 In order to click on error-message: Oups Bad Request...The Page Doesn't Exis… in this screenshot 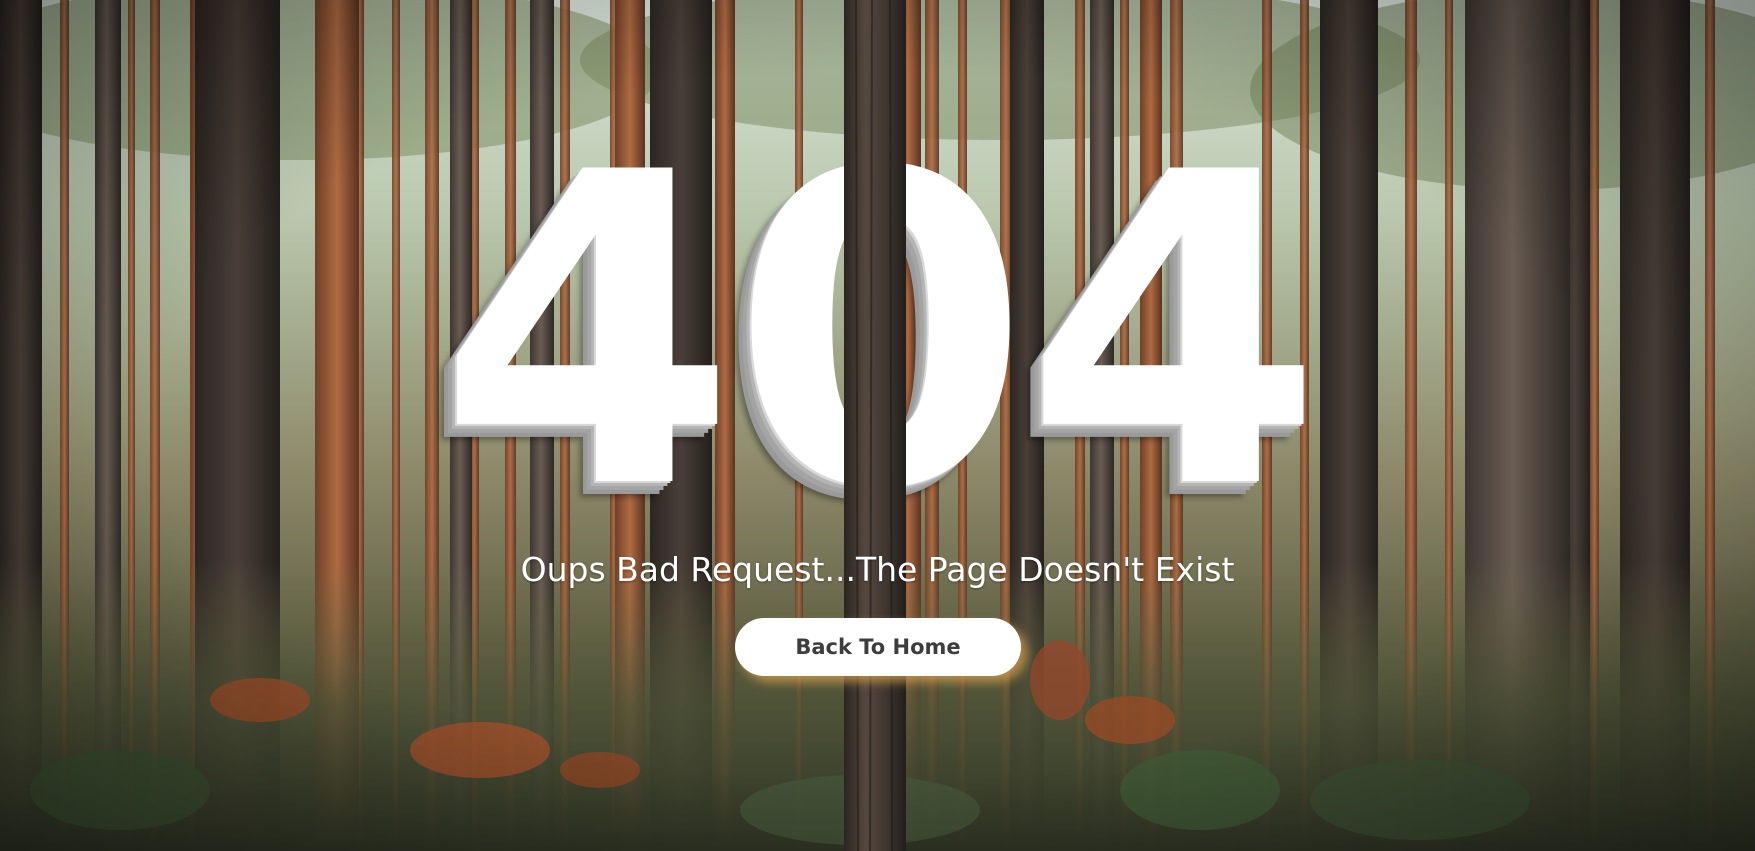, I will do `click(877, 569)`.